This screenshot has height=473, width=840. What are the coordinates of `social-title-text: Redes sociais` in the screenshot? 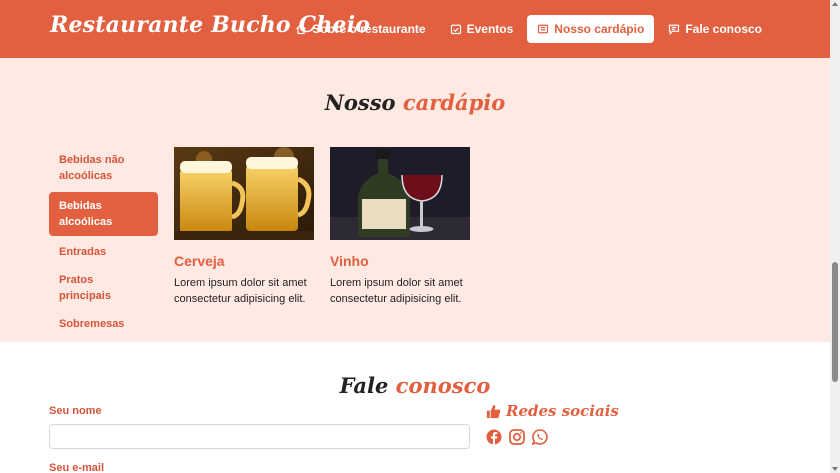 It's located at (562, 411).